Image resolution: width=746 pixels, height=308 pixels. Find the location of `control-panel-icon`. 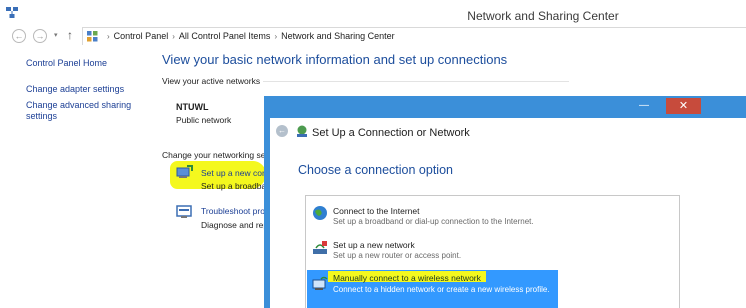

control-panel-icon is located at coordinates (92, 36).